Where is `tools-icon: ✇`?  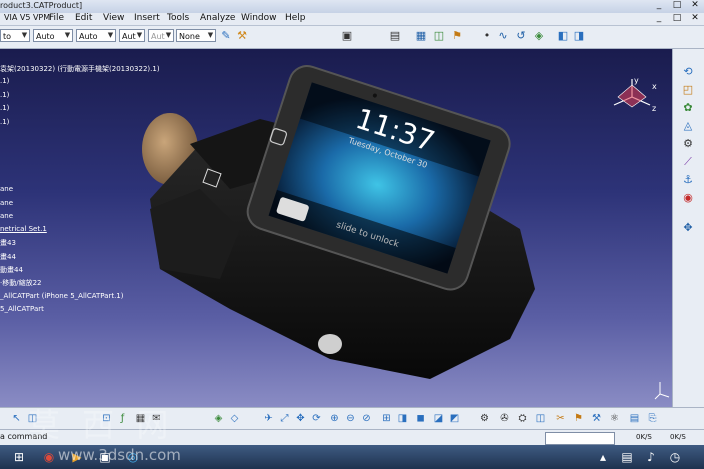 tools-icon: ✇ is located at coordinates (504, 418).